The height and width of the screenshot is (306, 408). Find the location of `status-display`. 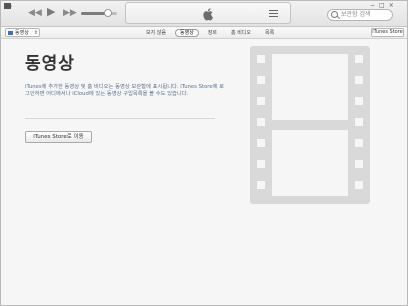

status-display is located at coordinates (208, 13).